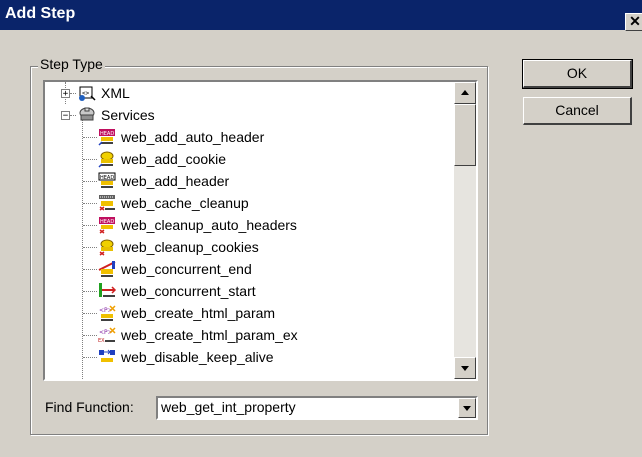 The width and height of the screenshot is (642, 457). Describe the element at coordinates (174, 159) in the screenshot. I see `tree-item-label: web_add_cookie` at that location.